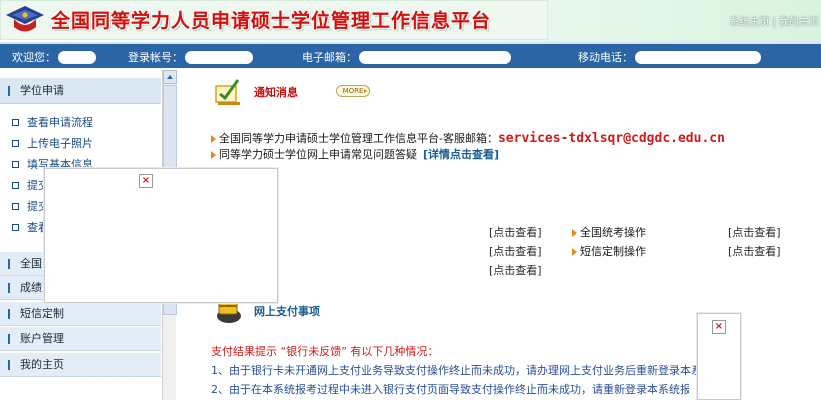 The height and width of the screenshot is (400, 821). I want to click on email-info: 电子邮箱：, so click(406, 57).